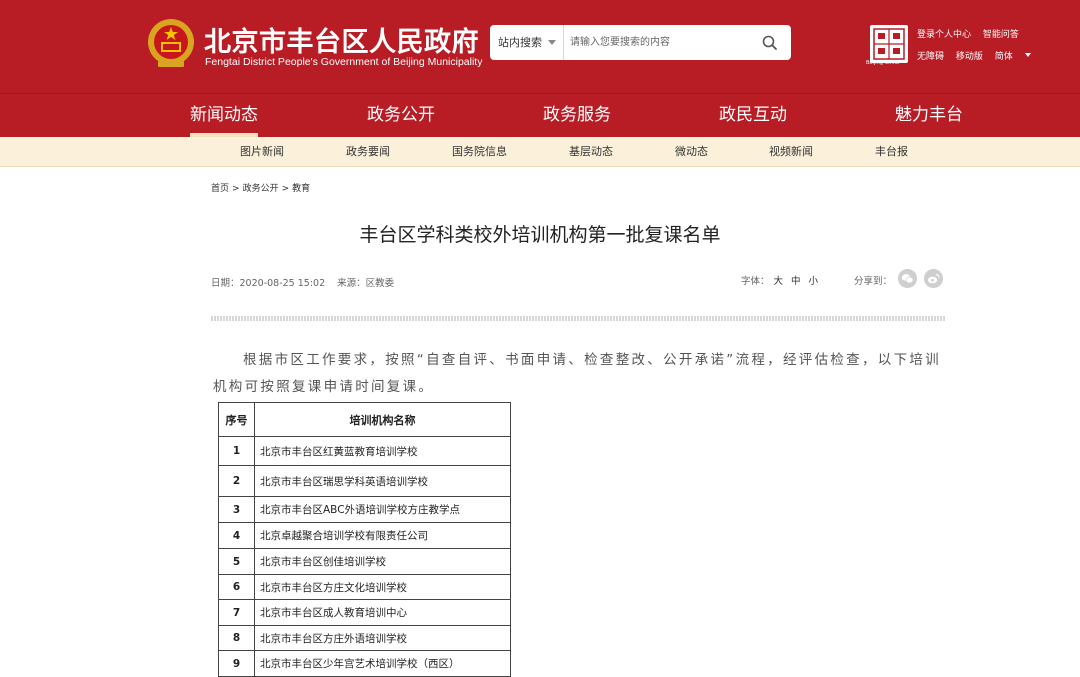 The height and width of the screenshot is (677, 1080). I want to click on font-size-large-button: 大, so click(779, 281).